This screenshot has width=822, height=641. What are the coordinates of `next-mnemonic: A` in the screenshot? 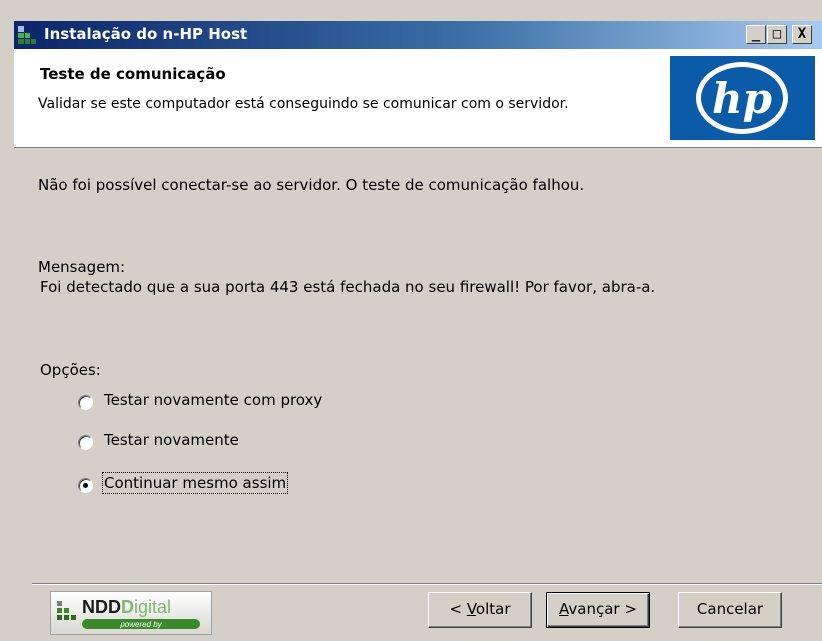 It's located at (564, 609).